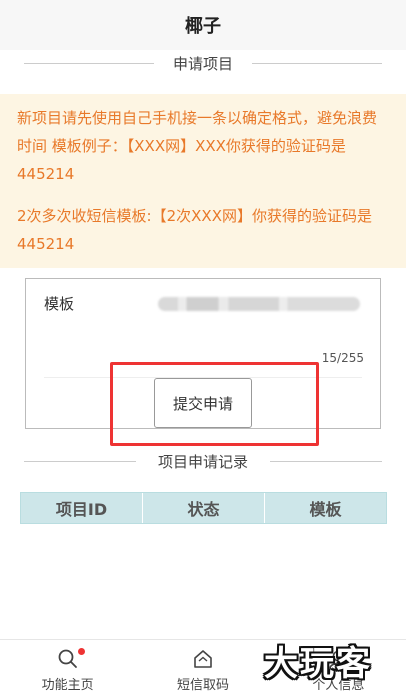 The width and height of the screenshot is (406, 695). I want to click on records-table-header: 项目ID 状态 模板, so click(203, 508).